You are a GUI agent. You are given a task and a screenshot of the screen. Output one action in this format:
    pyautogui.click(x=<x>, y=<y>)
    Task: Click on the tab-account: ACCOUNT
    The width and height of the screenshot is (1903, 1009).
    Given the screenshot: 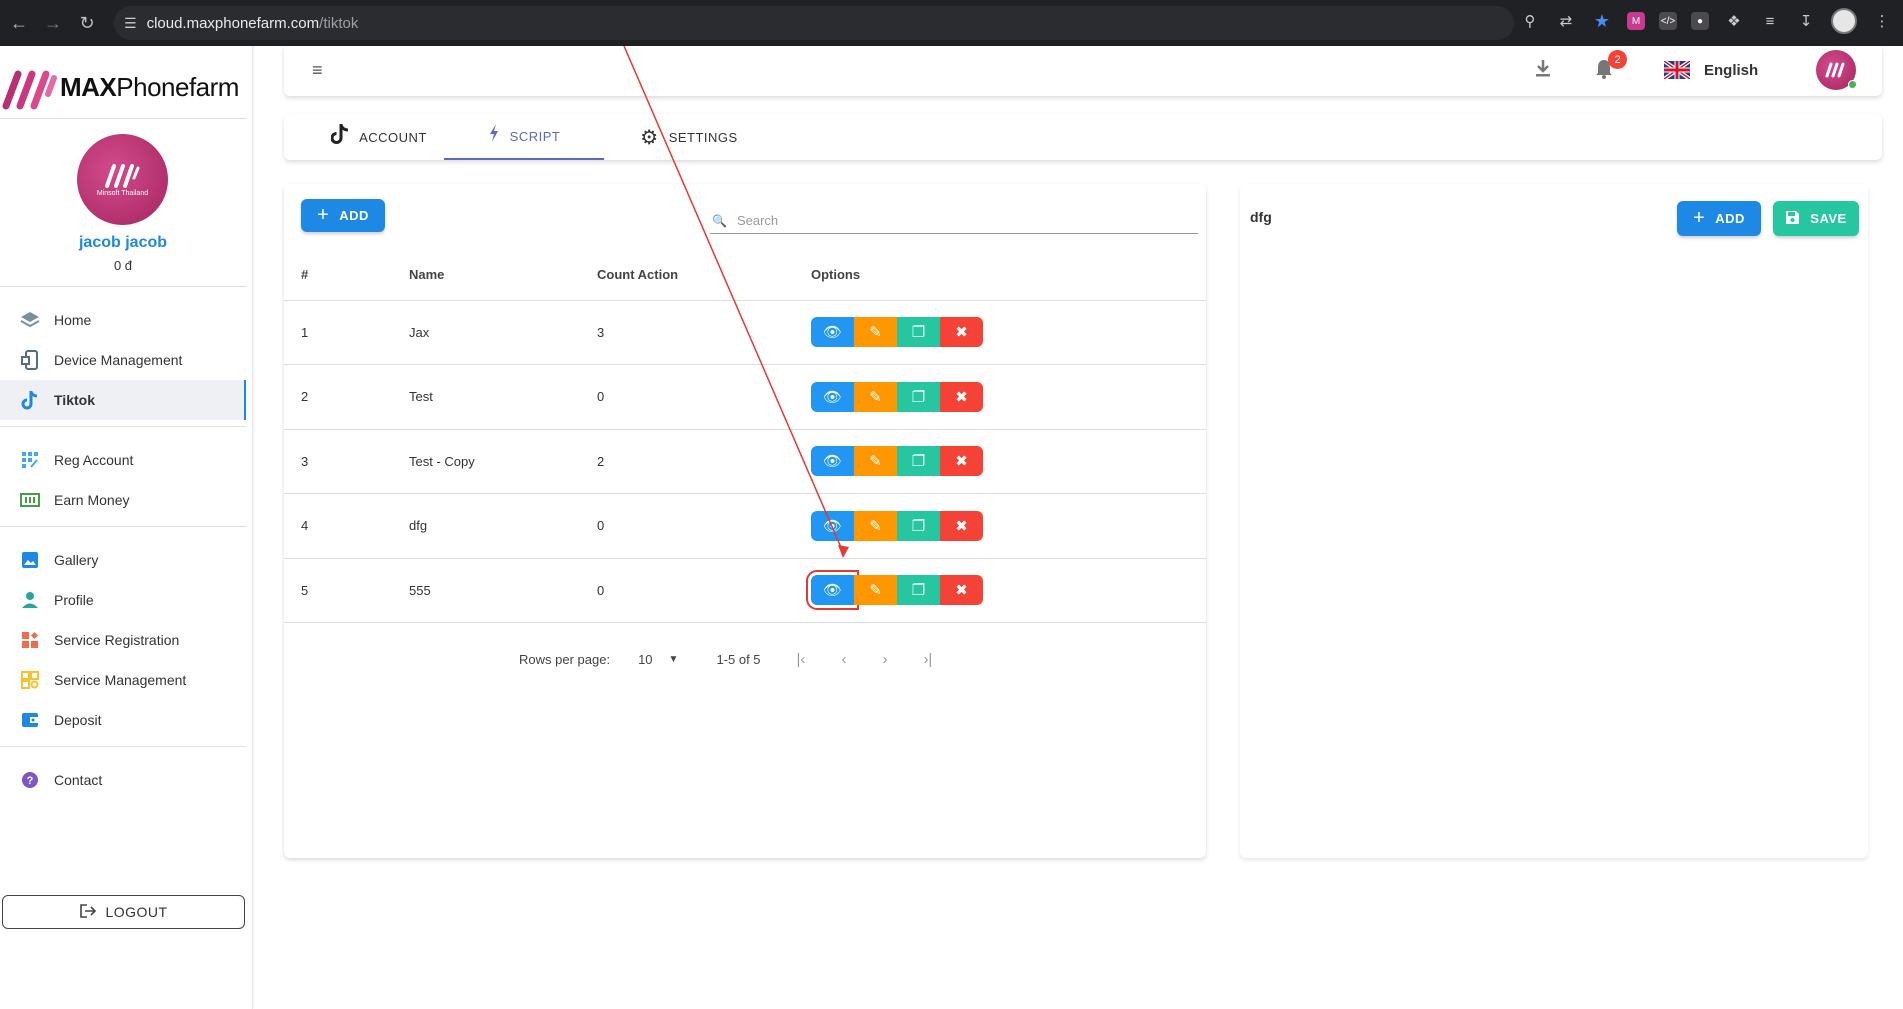 What is the action you would take?
    pyautogui.click(x=379, y=137)
    